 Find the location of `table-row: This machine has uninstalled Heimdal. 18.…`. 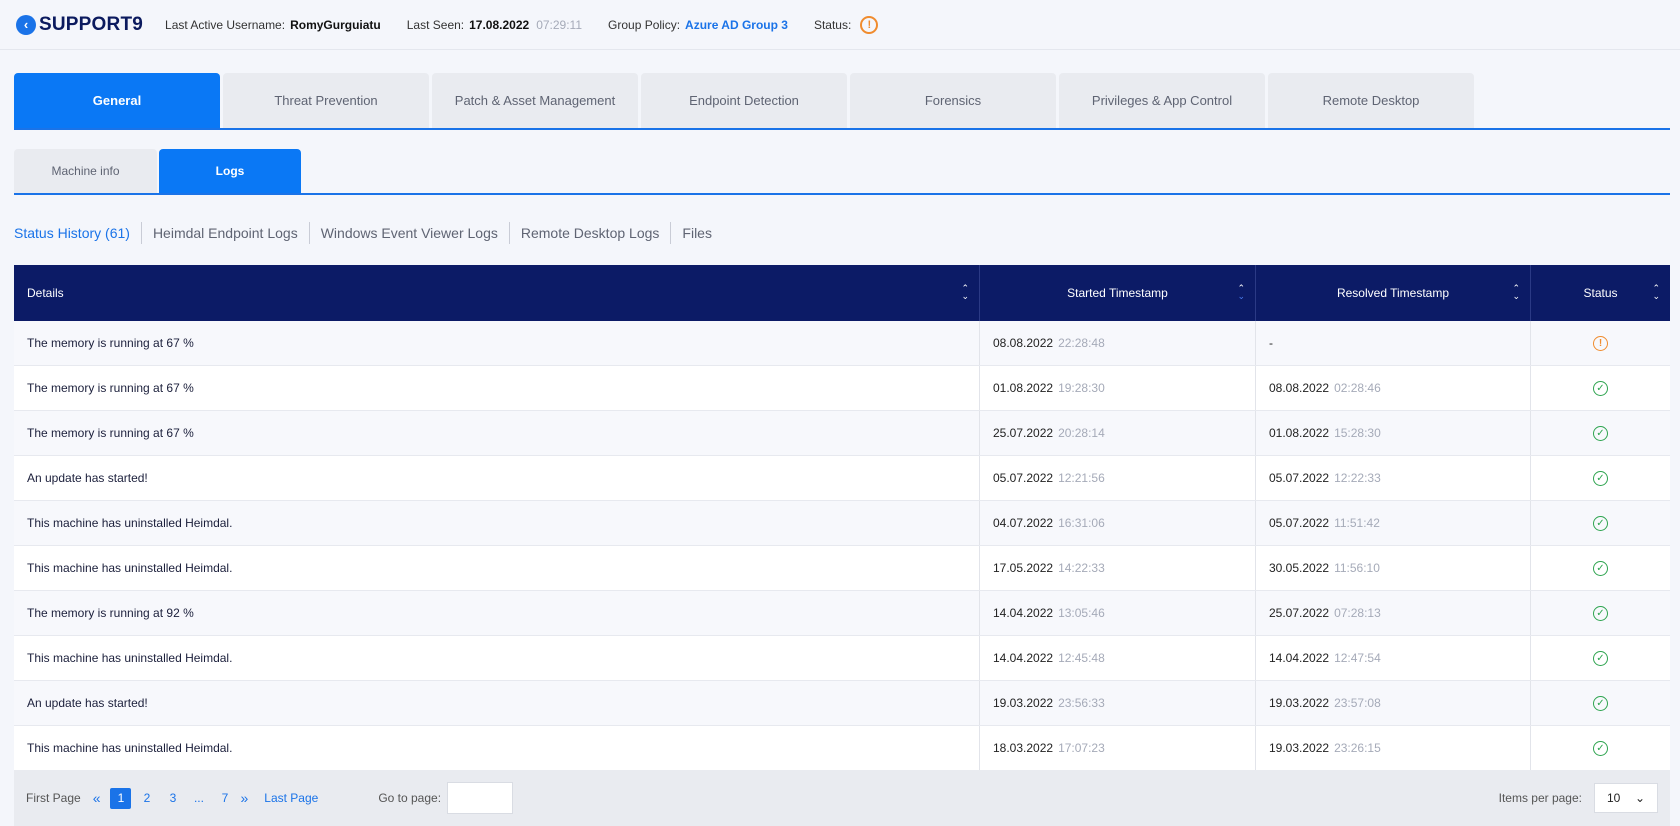

table-row: This machine has uninstalled Heimdal. 18.… is located at coordinates (842, 748).